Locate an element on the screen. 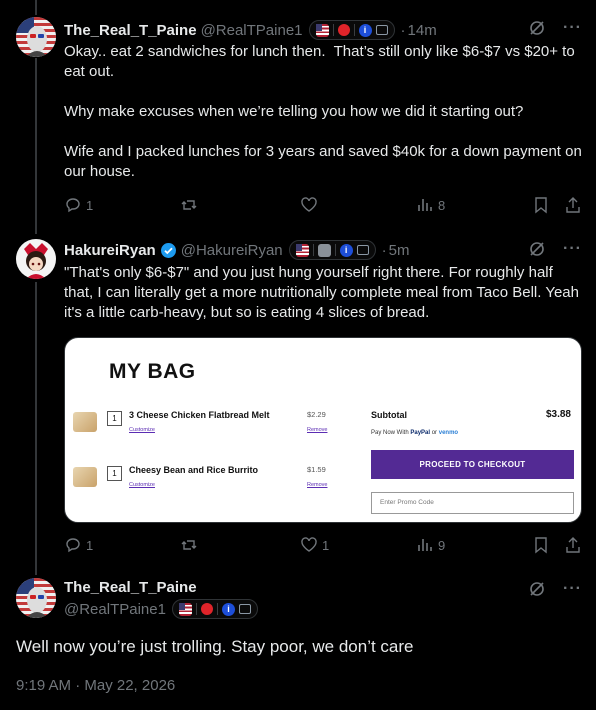 This screenshot has height=710, width=596. item-name: 3 Cheese Chicken Flatbread Melt is located at coordinates (199, 415).